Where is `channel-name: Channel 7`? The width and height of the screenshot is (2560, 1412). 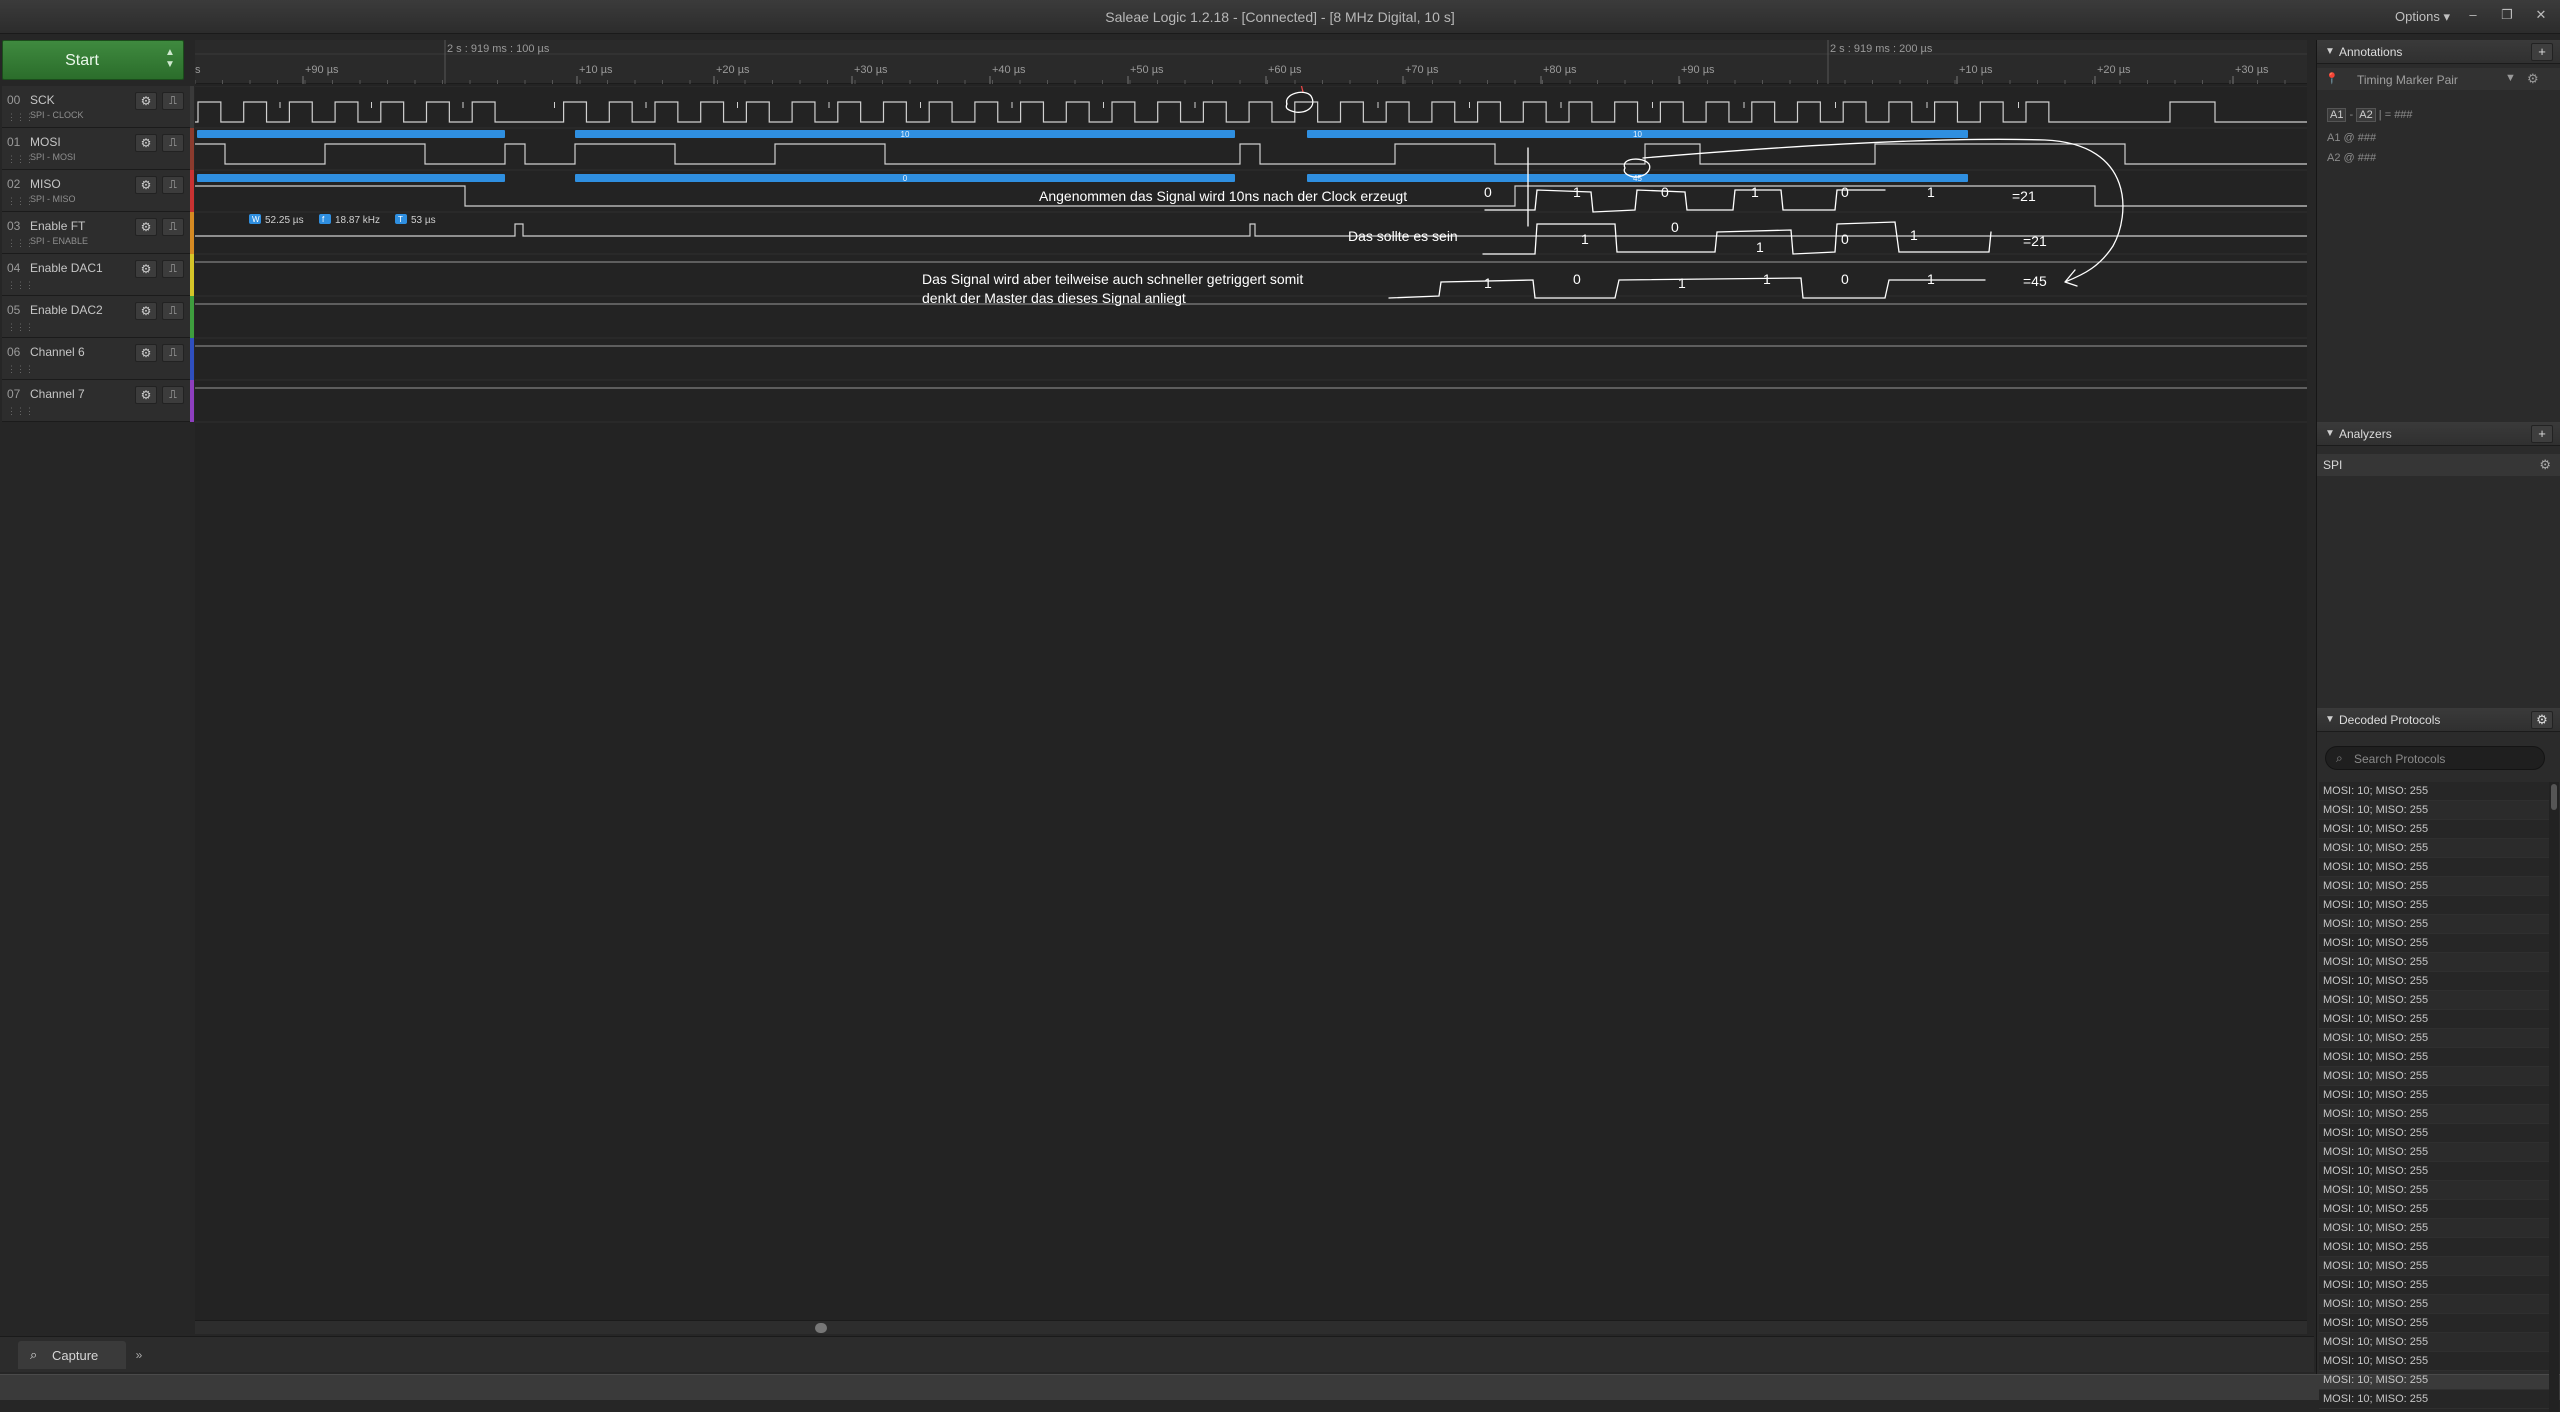
channel-name: Channel 7 is located at coordinates (57, 394).